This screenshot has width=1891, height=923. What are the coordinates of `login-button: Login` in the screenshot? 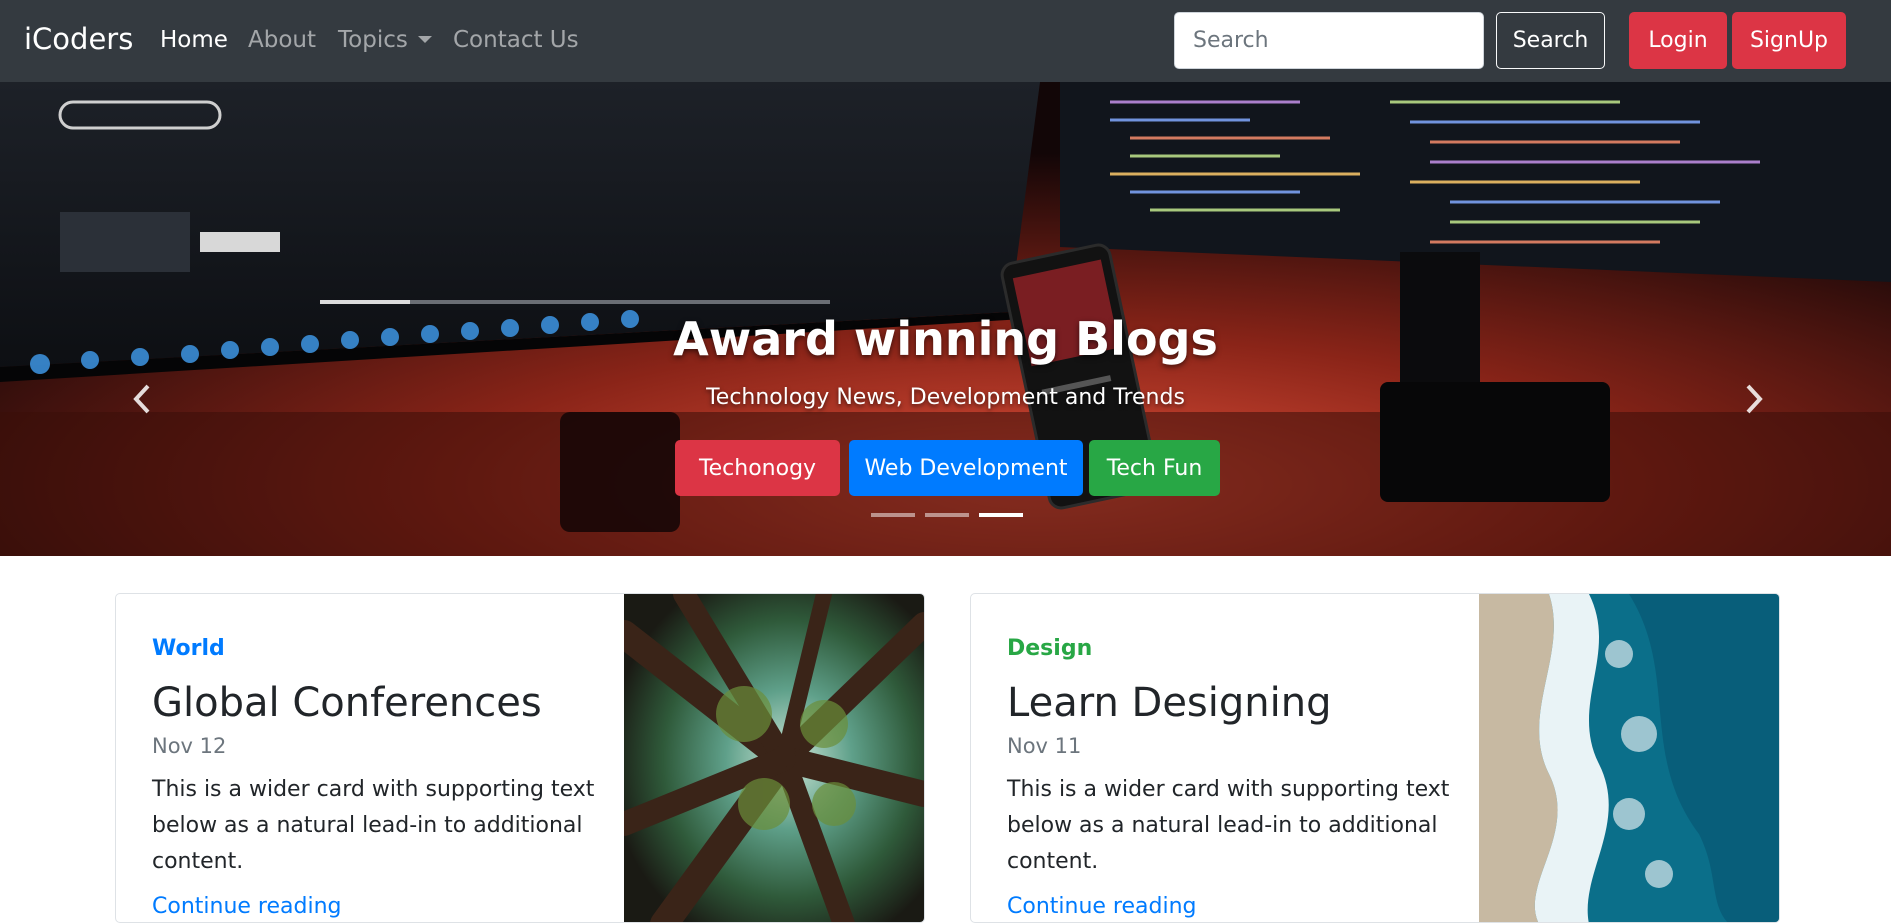 It's located at (1678, 40).